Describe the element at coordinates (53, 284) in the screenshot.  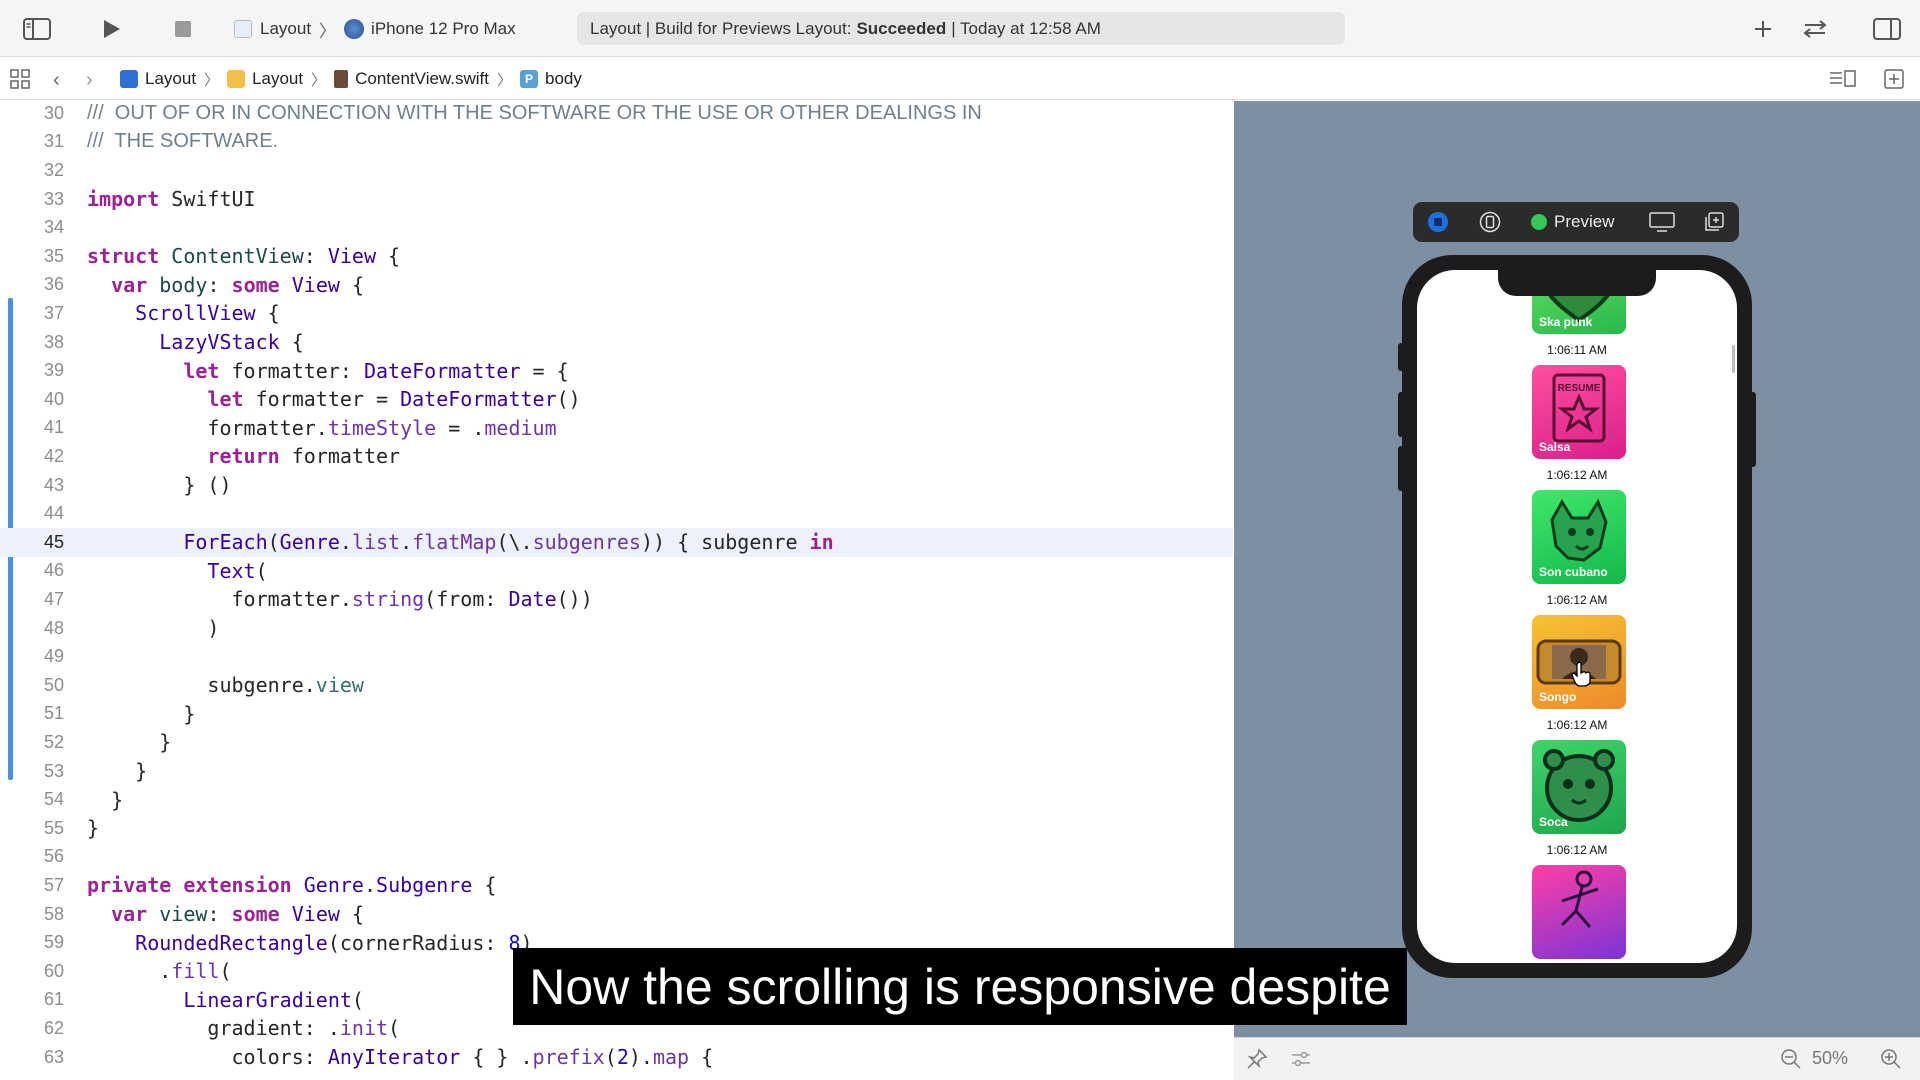
I see `line-number: 36` at that location.